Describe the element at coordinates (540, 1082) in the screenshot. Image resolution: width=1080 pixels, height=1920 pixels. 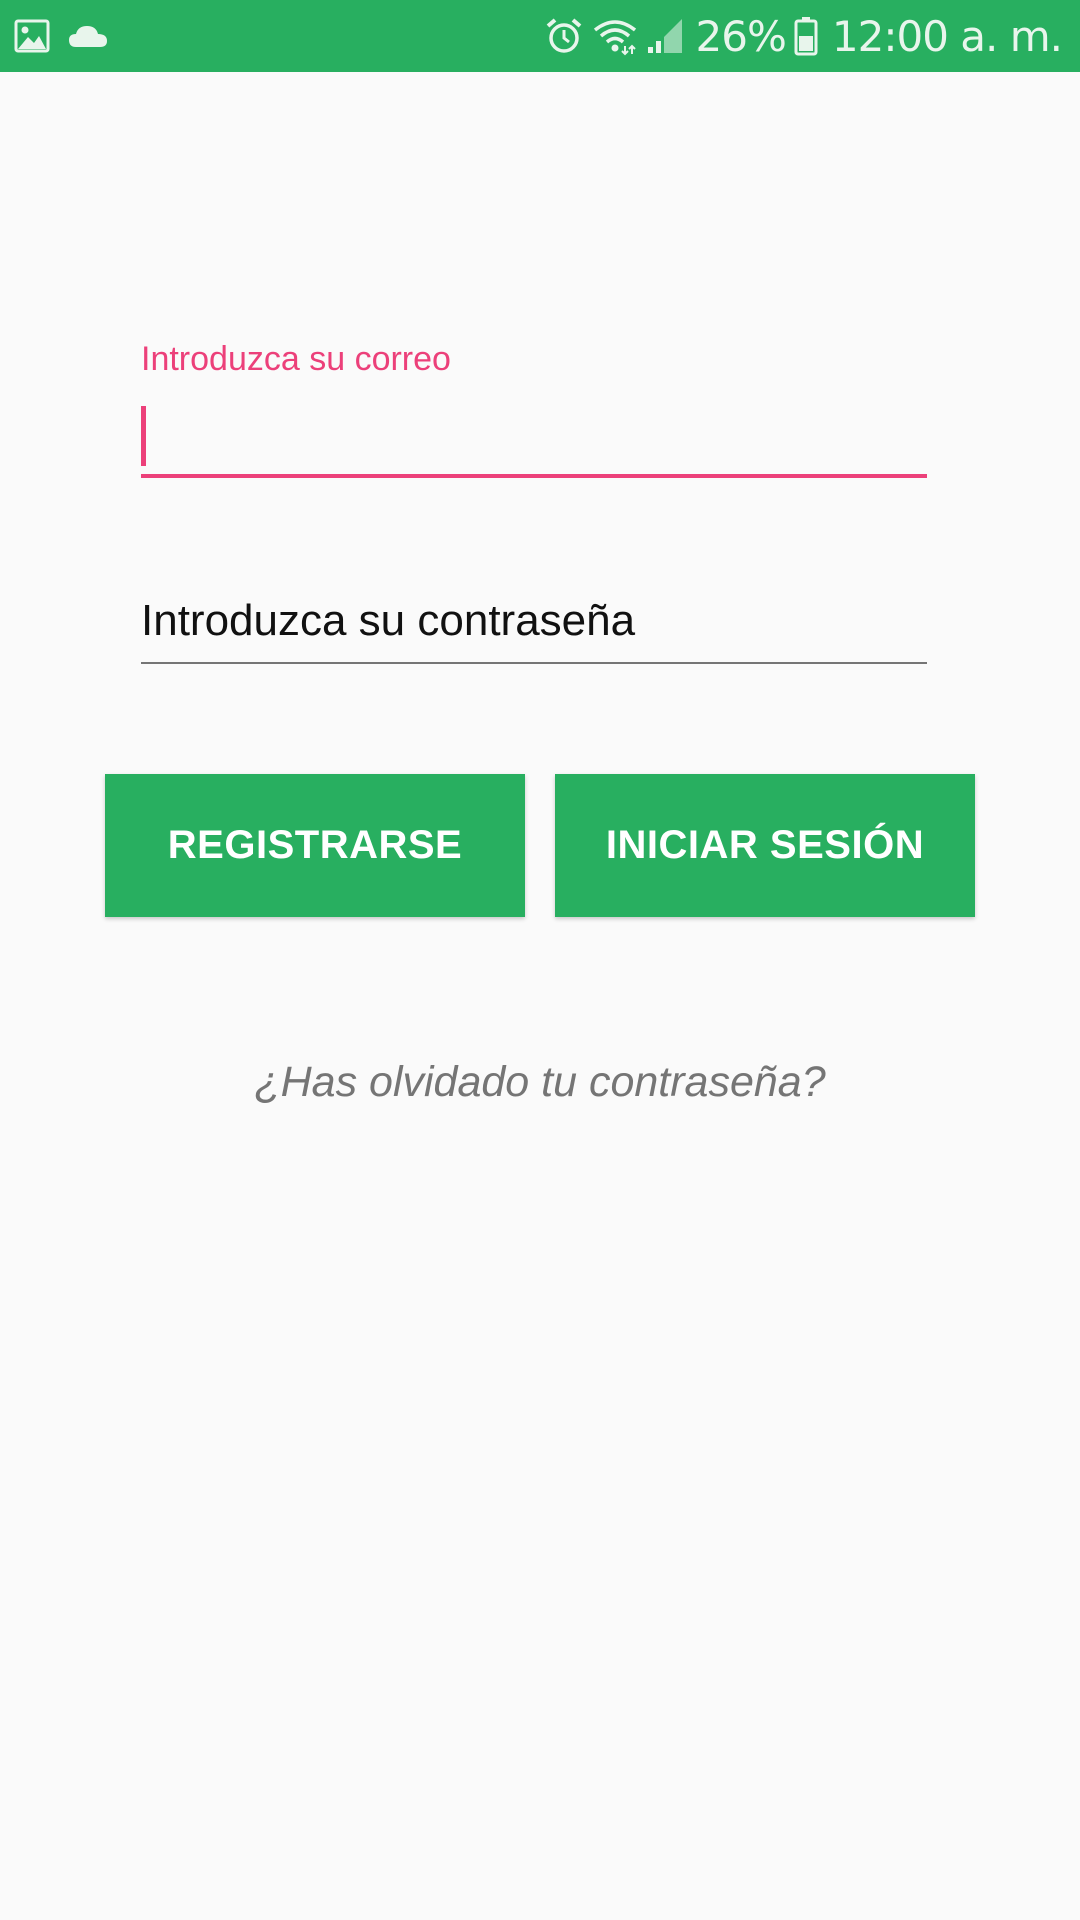
I see `forgot-password-link: ¿Has olvidado tu contraseña?` at that location.